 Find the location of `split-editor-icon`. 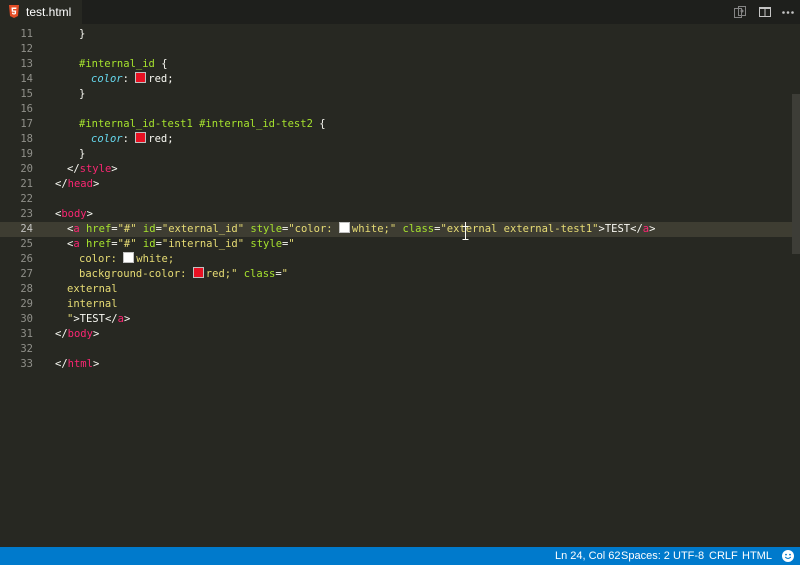

split-editor-icon is located at coordinates (765, 12).